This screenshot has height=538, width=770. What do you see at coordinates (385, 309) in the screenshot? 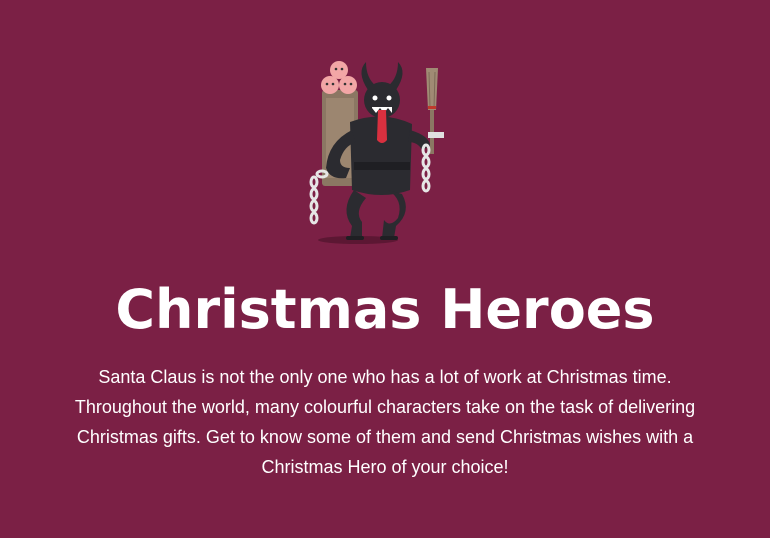
I see `page-title: Christmas Heroes` at bounding box center [385, 309].